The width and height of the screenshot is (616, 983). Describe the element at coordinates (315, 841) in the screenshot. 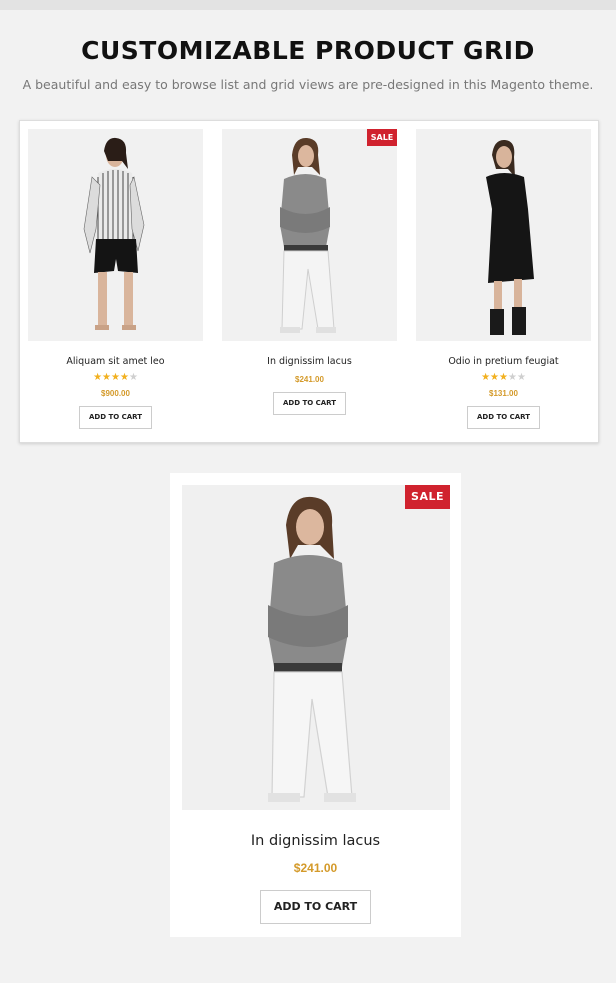

I see `featured-product-name: In dignissim lacus` at that location.